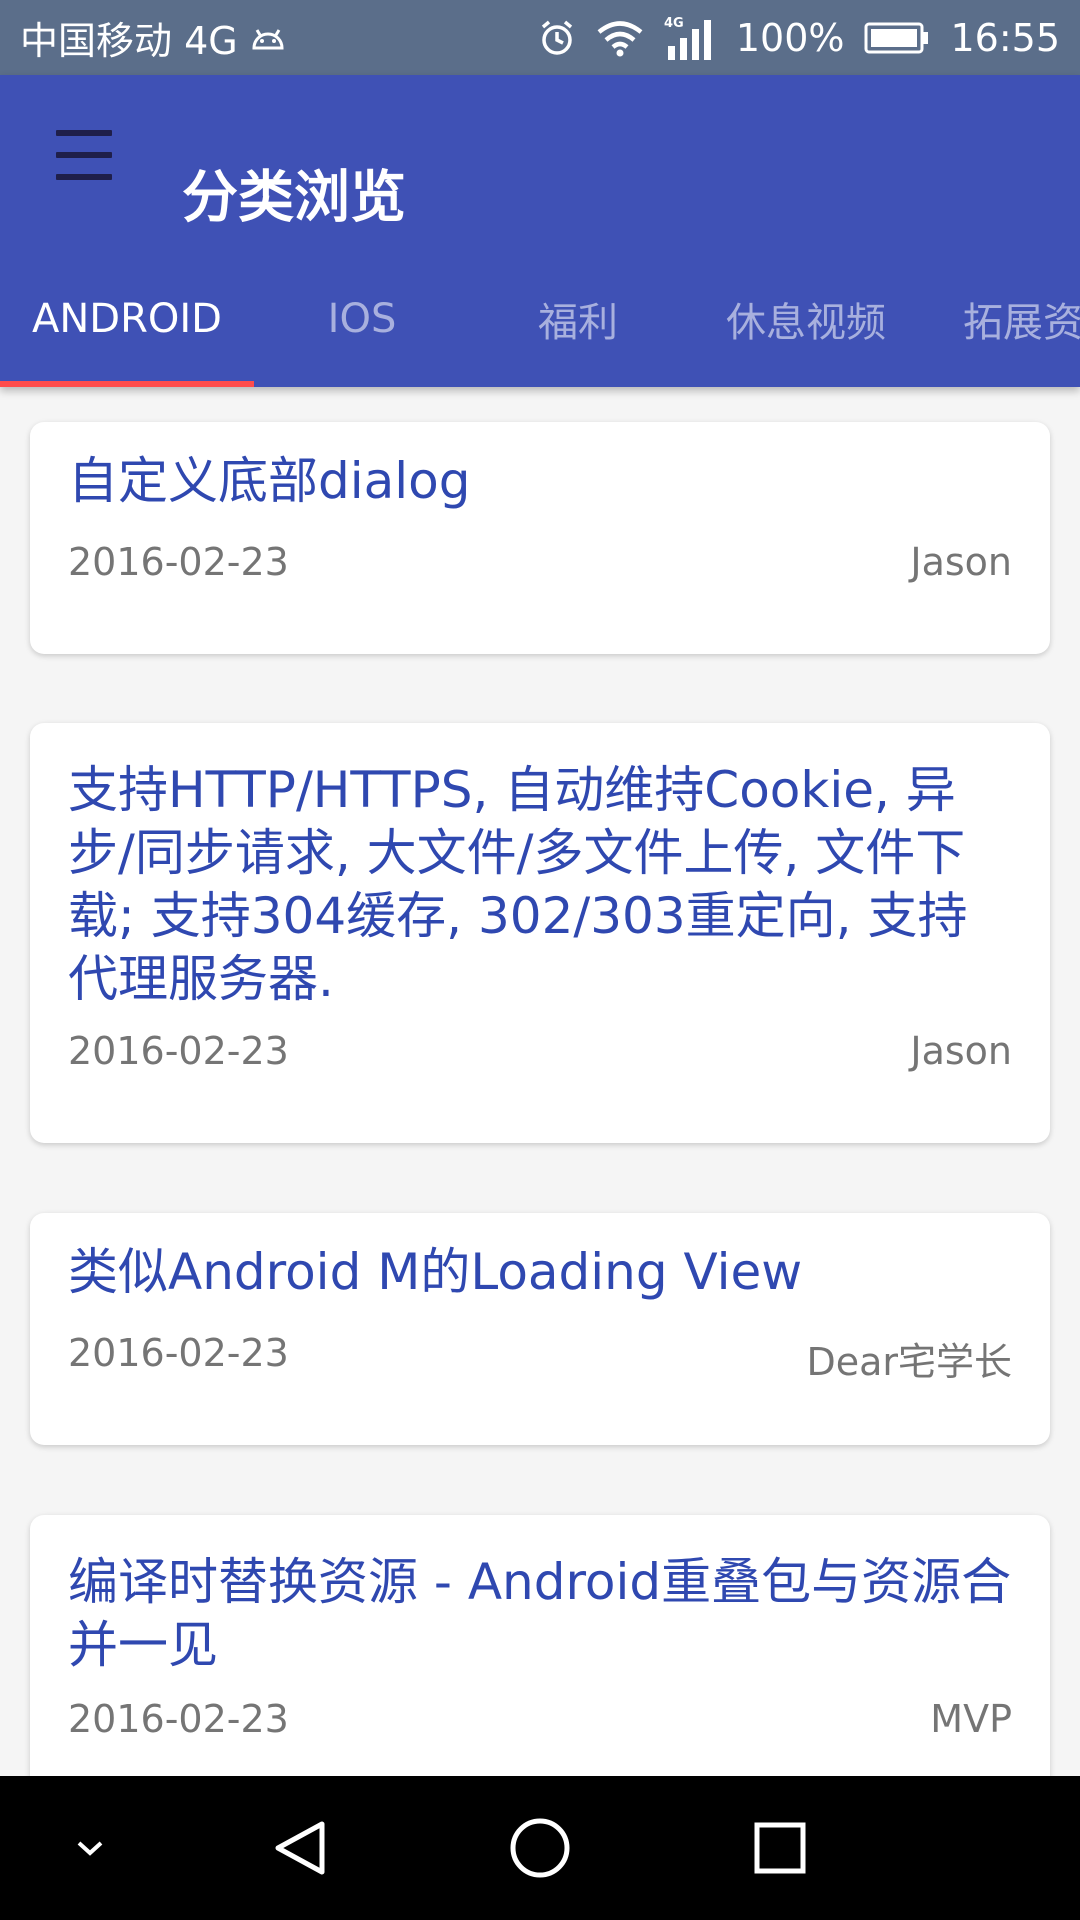  What do you see at coordinates (269, 481) in the screenshot?
I see `item-title: 自定义底部dialog` at bounding box center [269, 481].